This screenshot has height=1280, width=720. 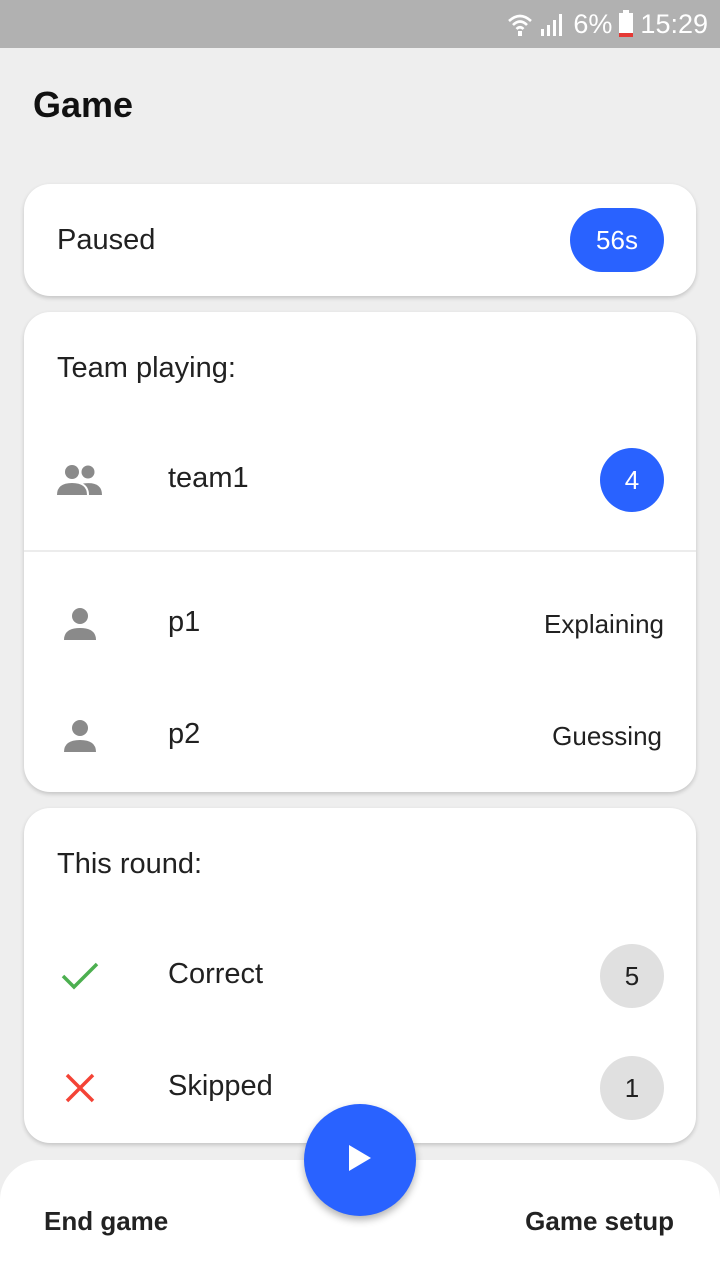 What do you see at coordinates (80, 480) in the screenshot?
I see `group-icon` at bounding box center [80, 480].